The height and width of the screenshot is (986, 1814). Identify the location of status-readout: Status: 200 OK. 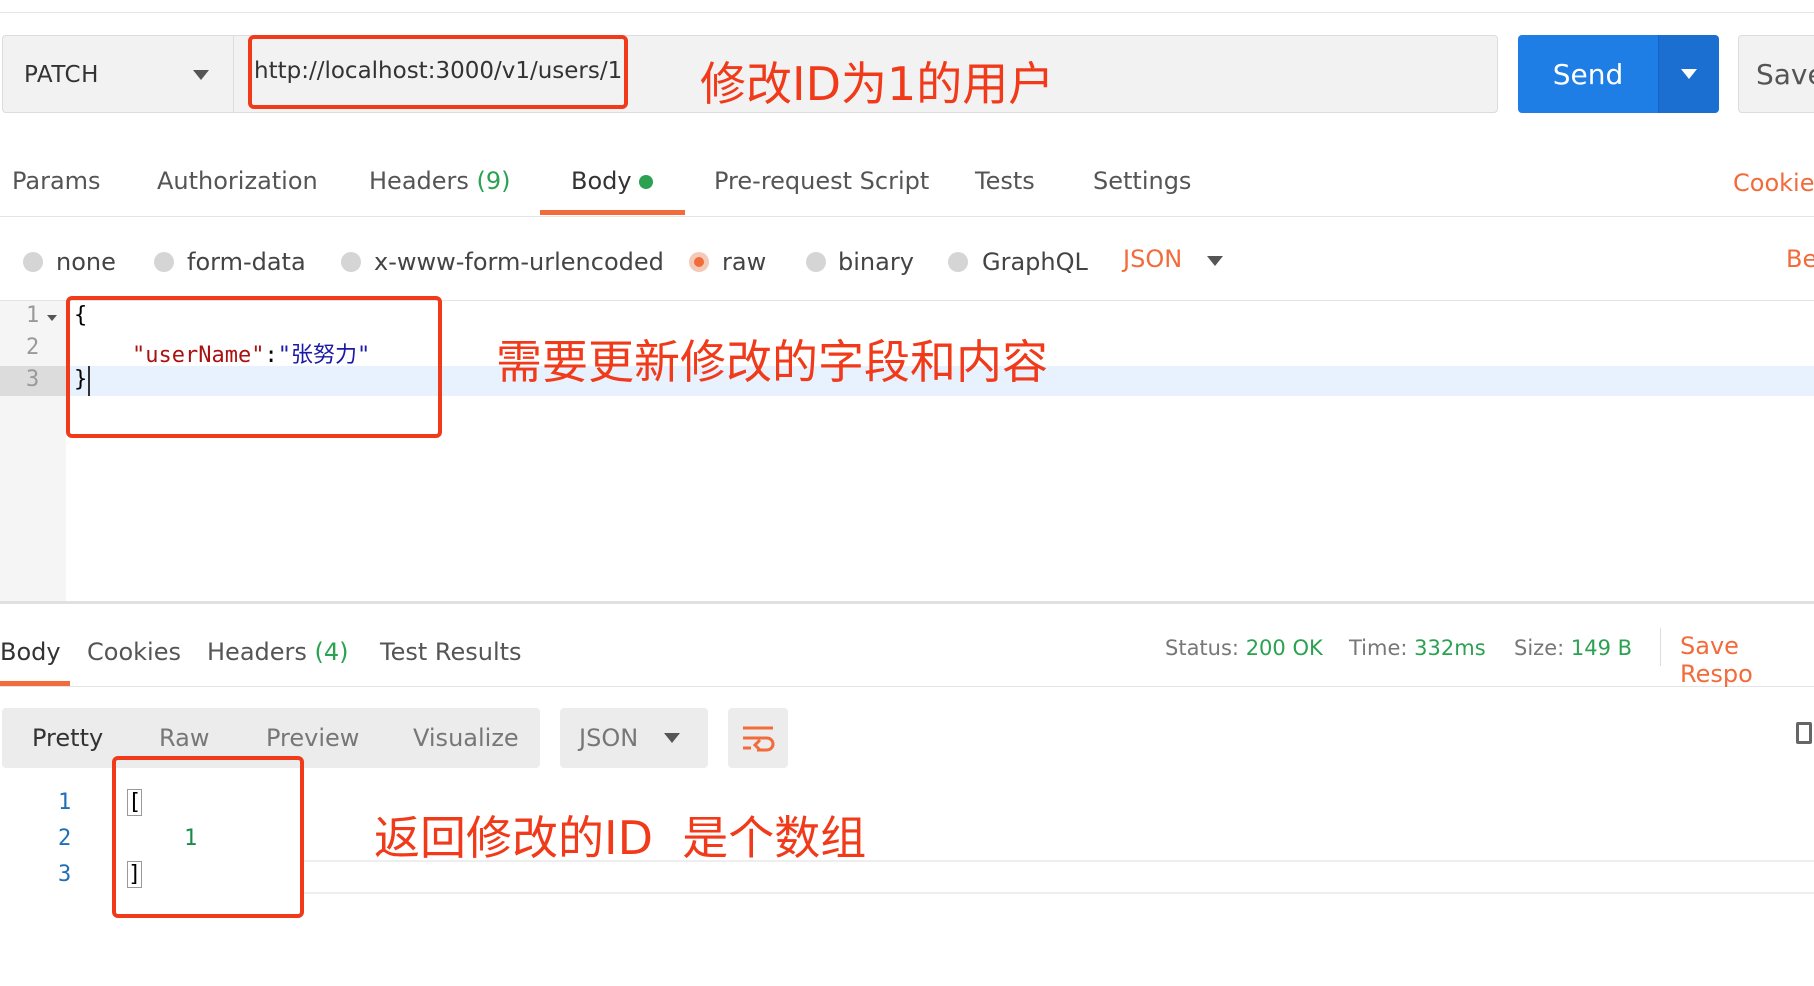
(1244, 648).